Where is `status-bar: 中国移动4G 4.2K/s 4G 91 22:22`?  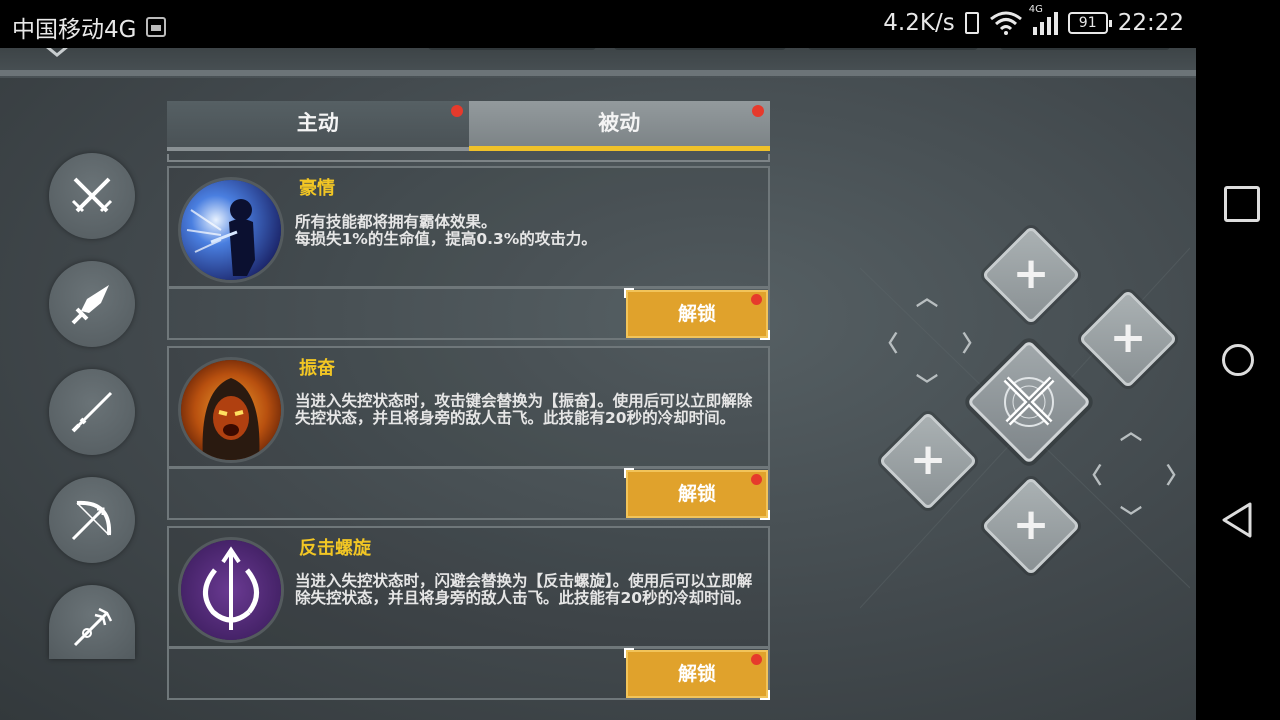 status-bar: 中国移动4G 4.2K/s 4G 91 22:22 is located at coordinates (598, 24).